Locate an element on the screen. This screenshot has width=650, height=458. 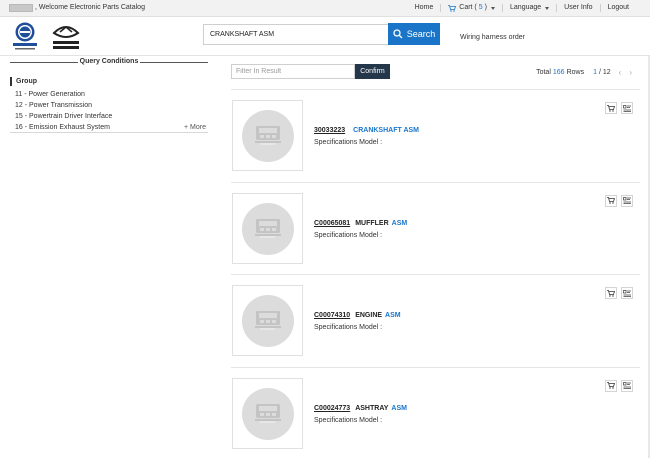
next-page-icon: › is located at coordinates (630, 72).